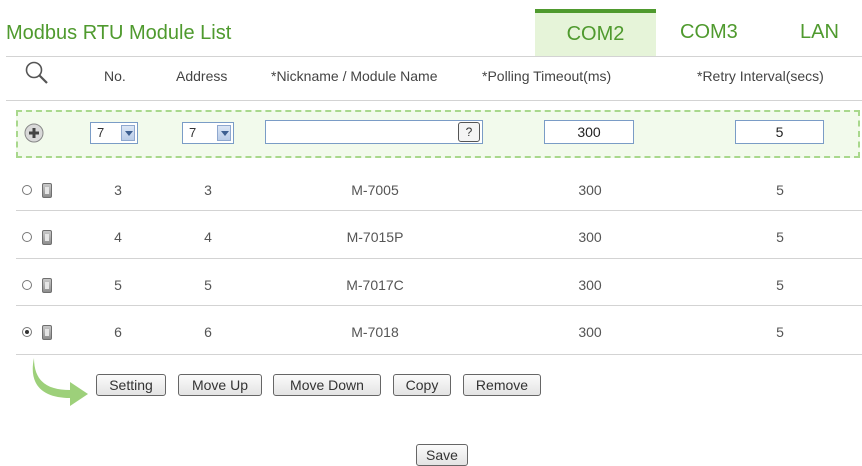  Describe the element at coordinates (118, 237) in the screenshot. I see `row-no: 4` at that location.